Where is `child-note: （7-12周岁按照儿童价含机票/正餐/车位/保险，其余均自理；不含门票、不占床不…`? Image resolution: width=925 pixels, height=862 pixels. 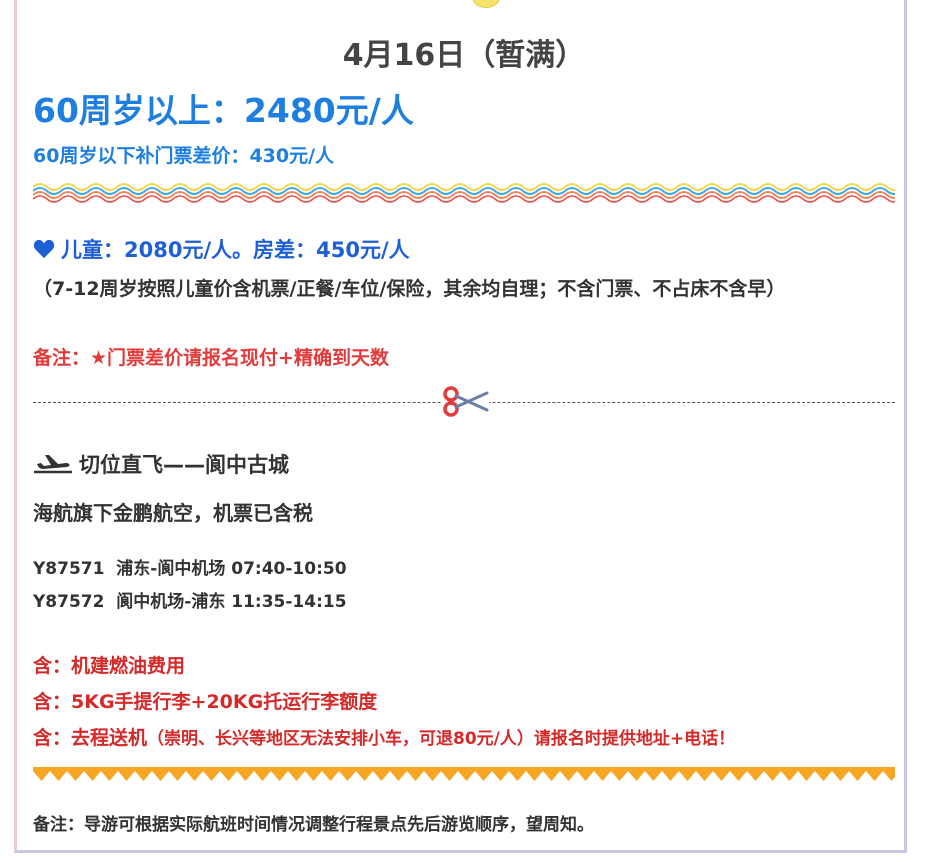 child-note: （7-12周岁按照儿童价含机票/正餐/车位/保险，其余均自理；不含门票、不占床不… is located at coordinates (409, 289).